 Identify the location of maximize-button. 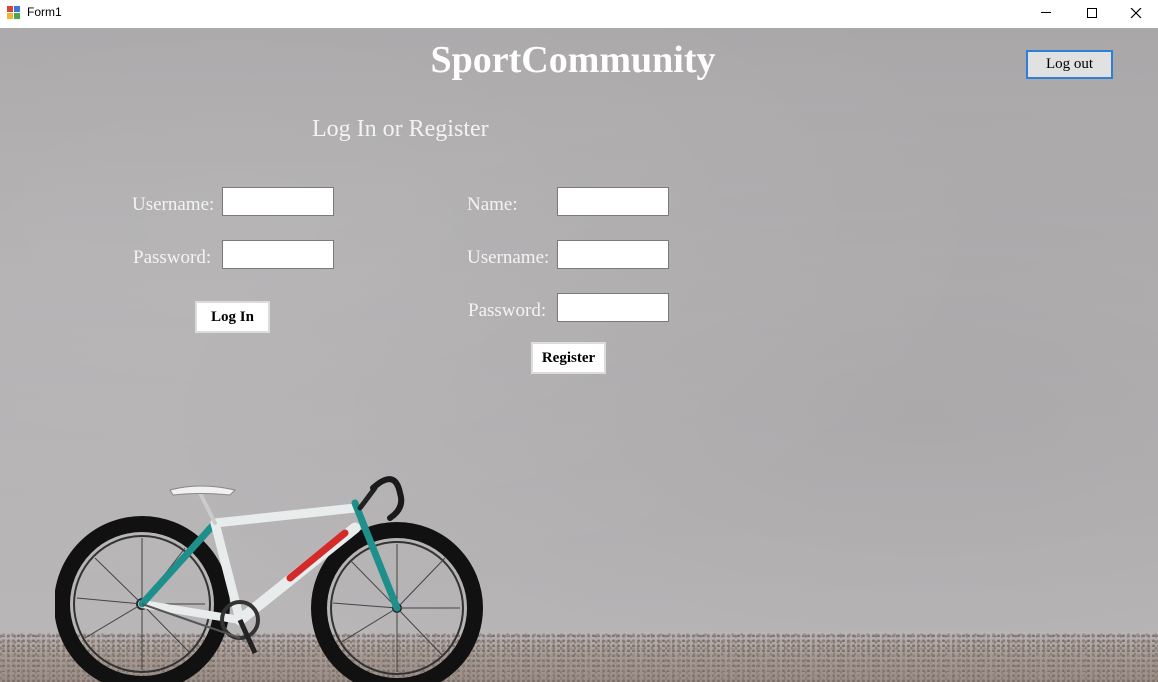
(1092, 14).